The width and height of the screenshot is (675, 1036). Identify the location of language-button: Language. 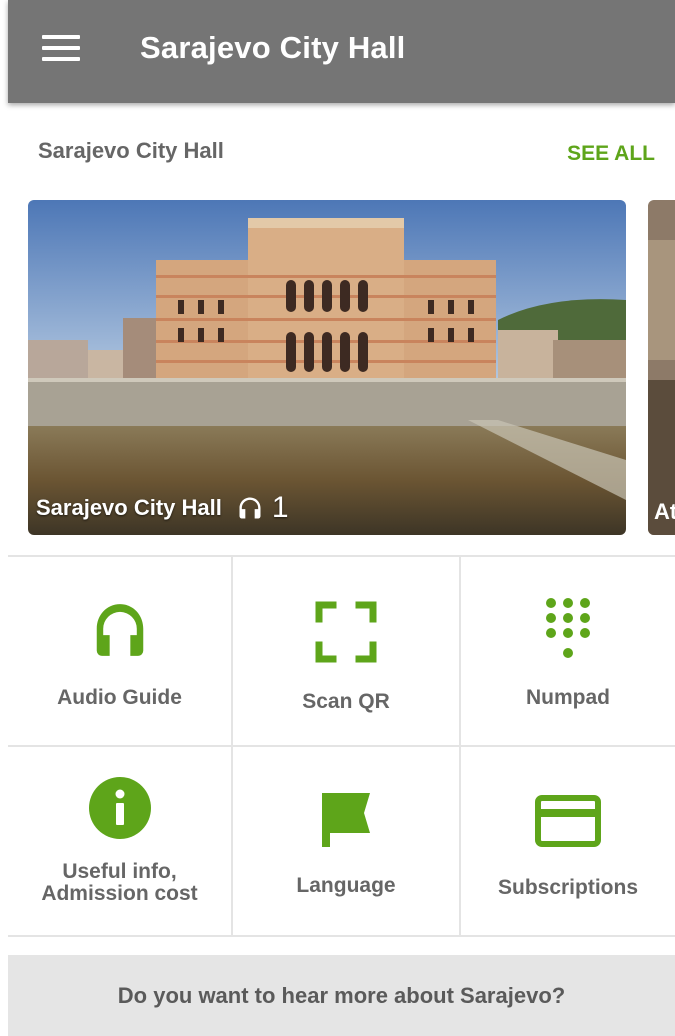
(346, 842).